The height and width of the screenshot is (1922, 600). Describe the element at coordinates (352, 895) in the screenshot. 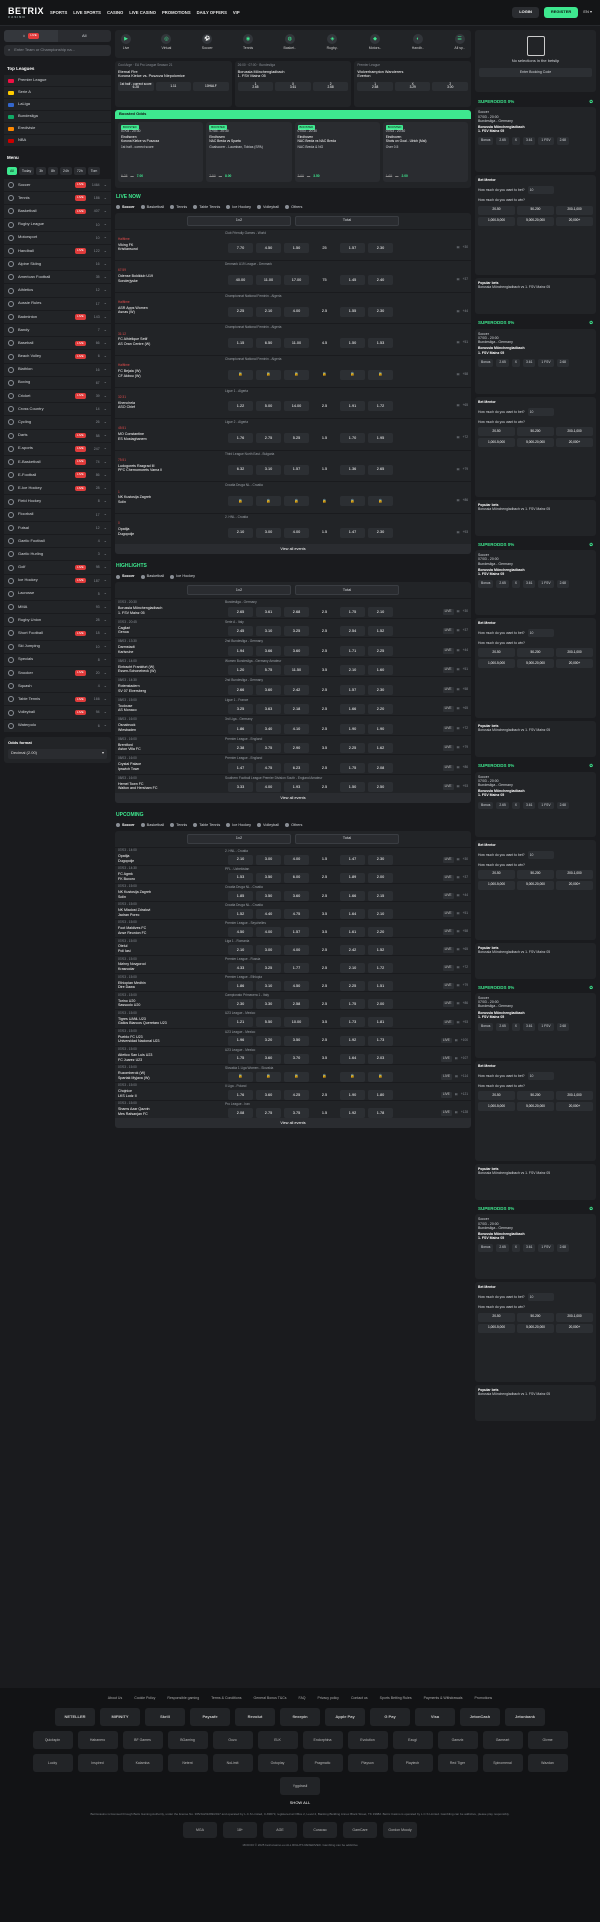

I see `odds-button: 1.66` at that location.